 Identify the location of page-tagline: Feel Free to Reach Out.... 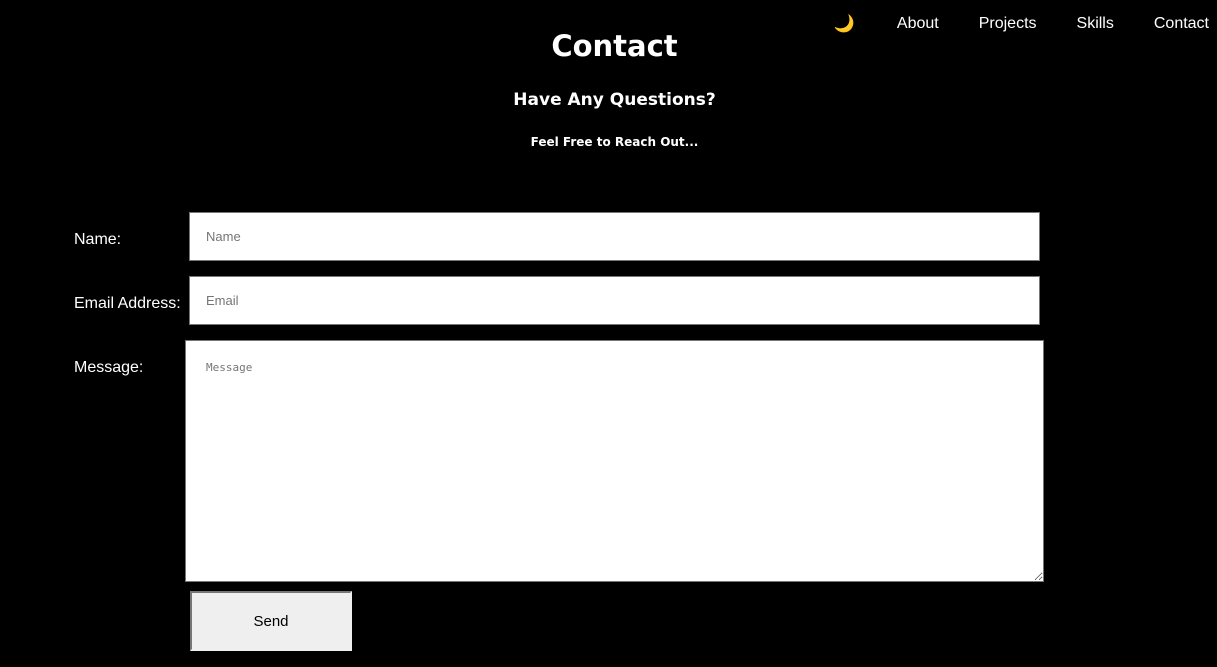
(614, 142).